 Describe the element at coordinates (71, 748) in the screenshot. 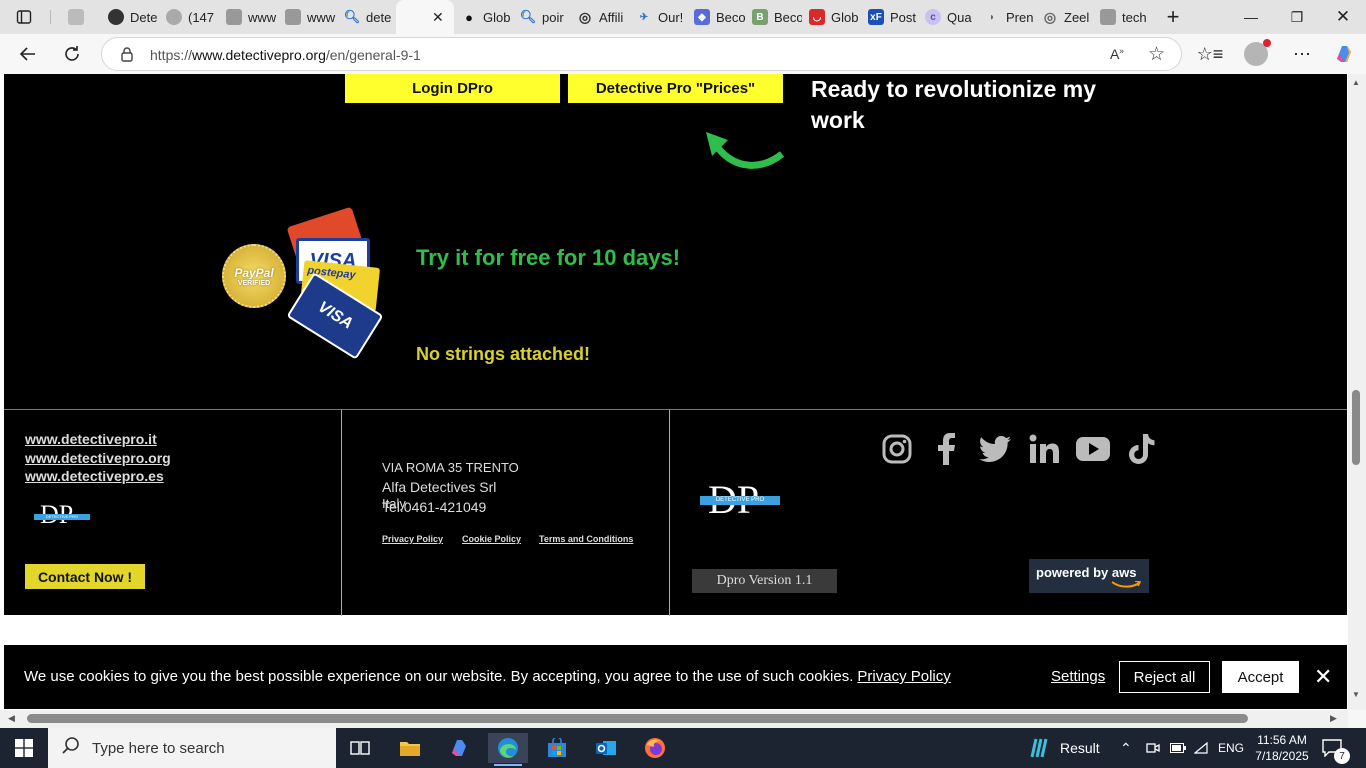

I see `search-icon` at that location.